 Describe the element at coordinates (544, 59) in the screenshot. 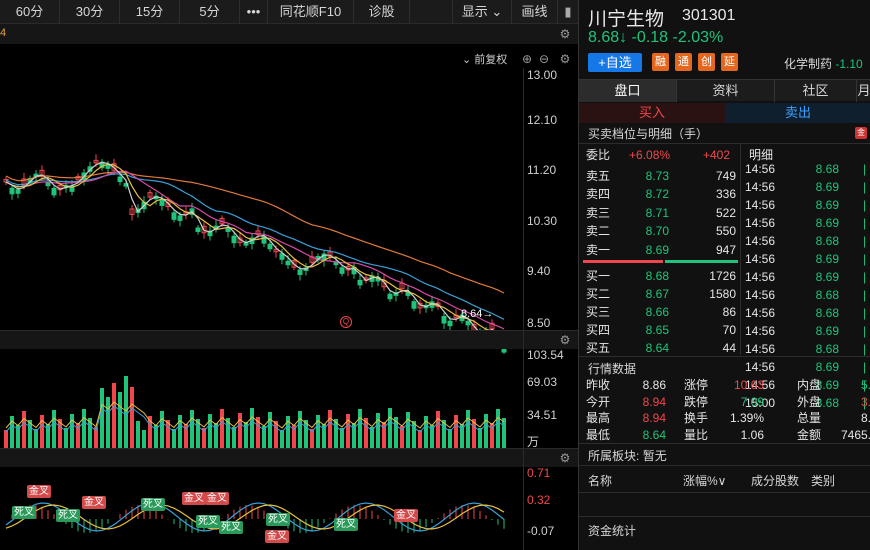

I see `zoom-out-icon: ⊖` at that location.